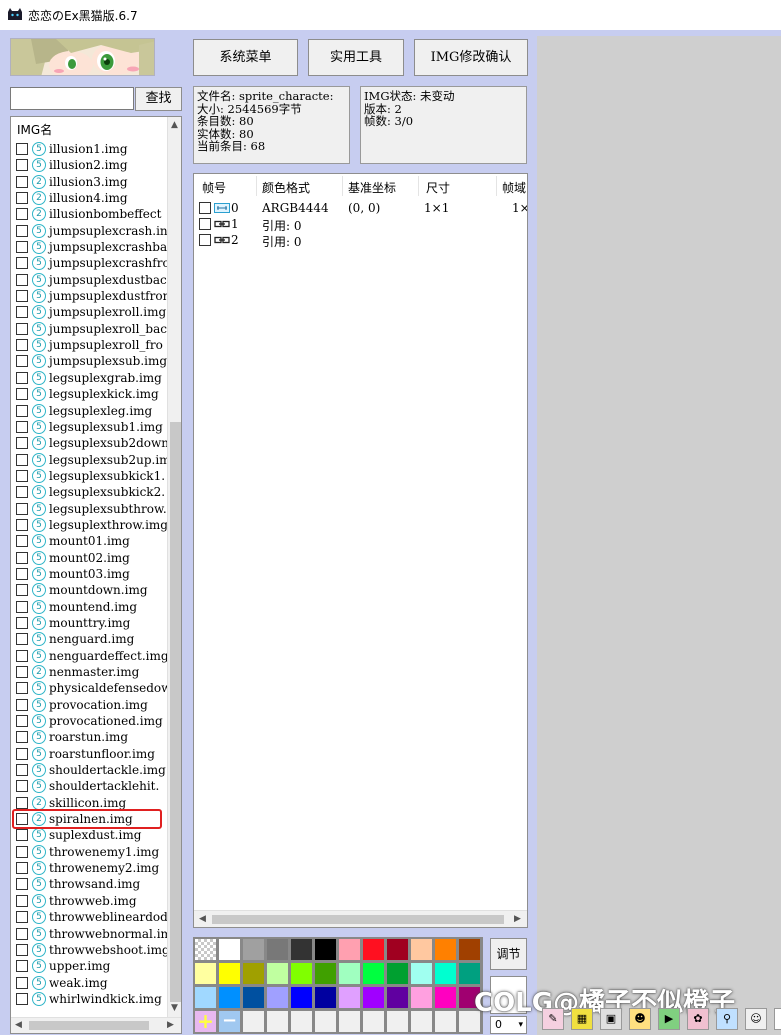 Image resolution: width=781 pixels, height=1035 pixels. Describe the element at coordinates (356, 57) in the screenshot. I see `tools-button: 实用工具` at that location.